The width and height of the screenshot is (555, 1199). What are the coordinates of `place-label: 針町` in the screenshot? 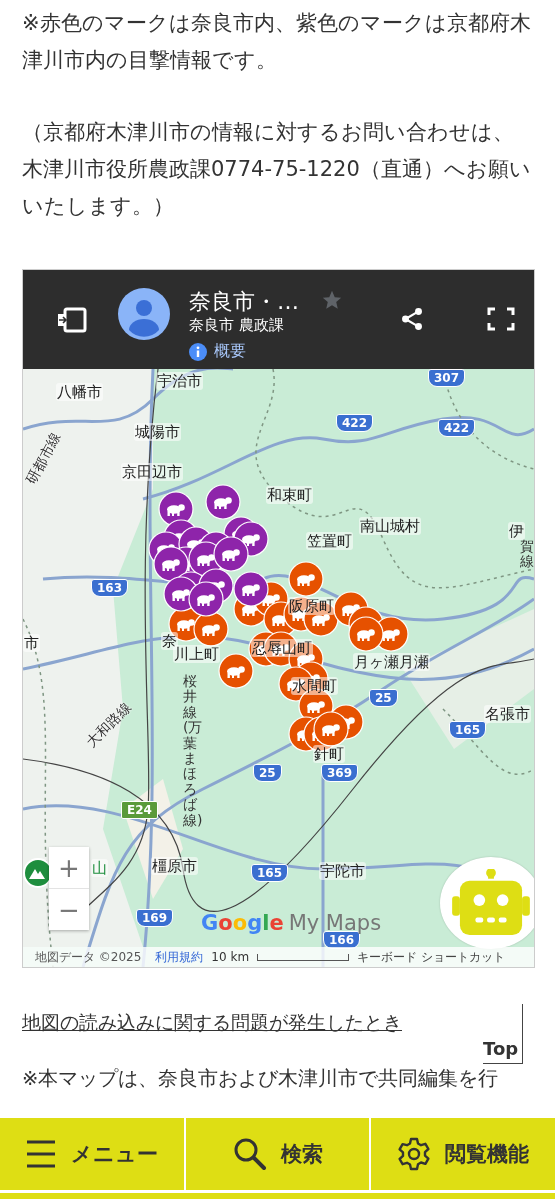 It's located at (329, 754).